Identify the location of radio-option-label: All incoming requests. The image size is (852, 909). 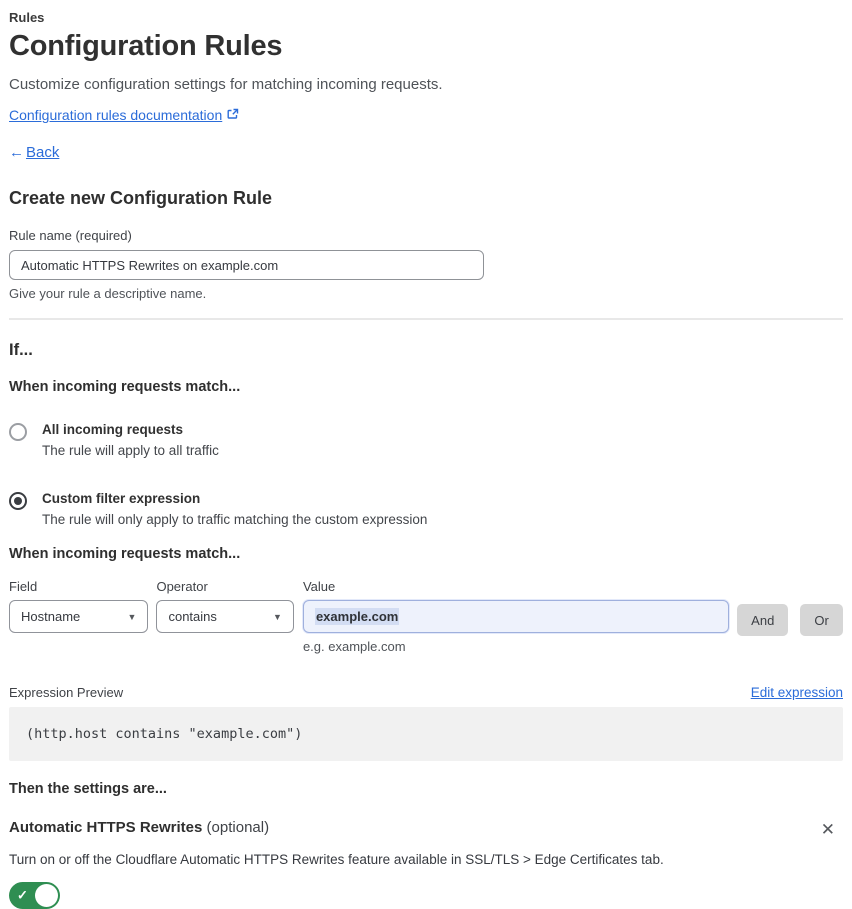
(113, 429).